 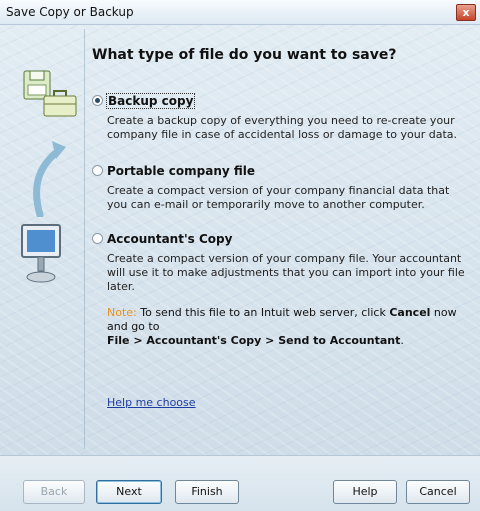 I want to click on note-label: Note:, so click(x=122, y=312).